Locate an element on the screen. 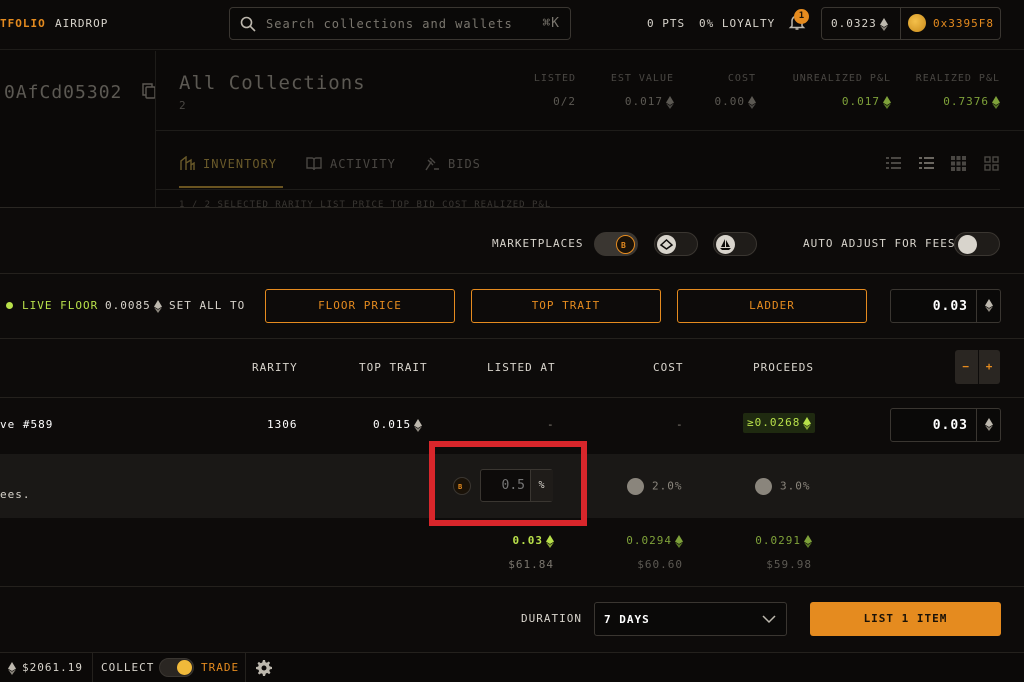 This screenshot has width=1024, height=682. item-rarity: 1306 is located at coordinates (282, 424).